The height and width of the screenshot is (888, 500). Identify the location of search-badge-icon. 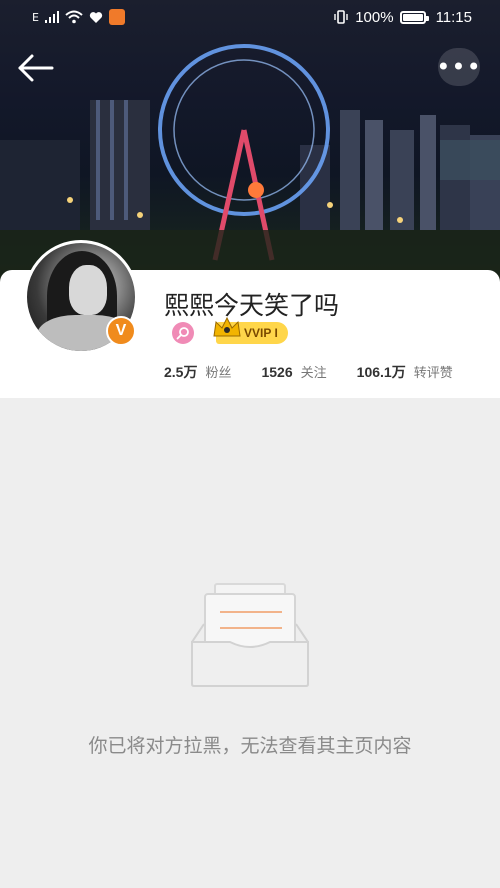
(183, 333).